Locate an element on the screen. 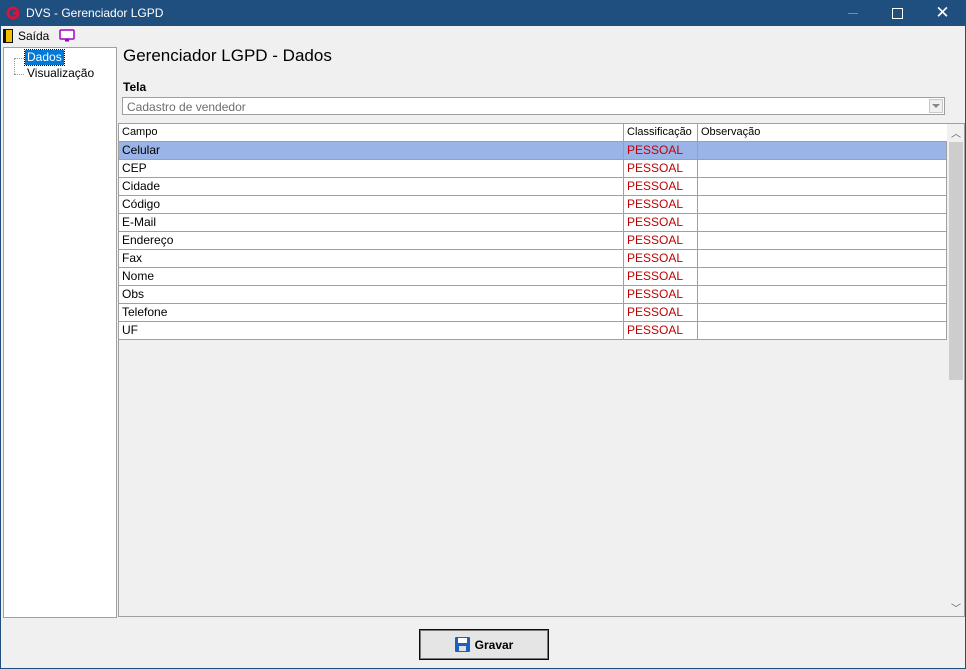 The image size is (966, 669). table-row: E-Mail PESSOAL is located at coordinates (533, 223).